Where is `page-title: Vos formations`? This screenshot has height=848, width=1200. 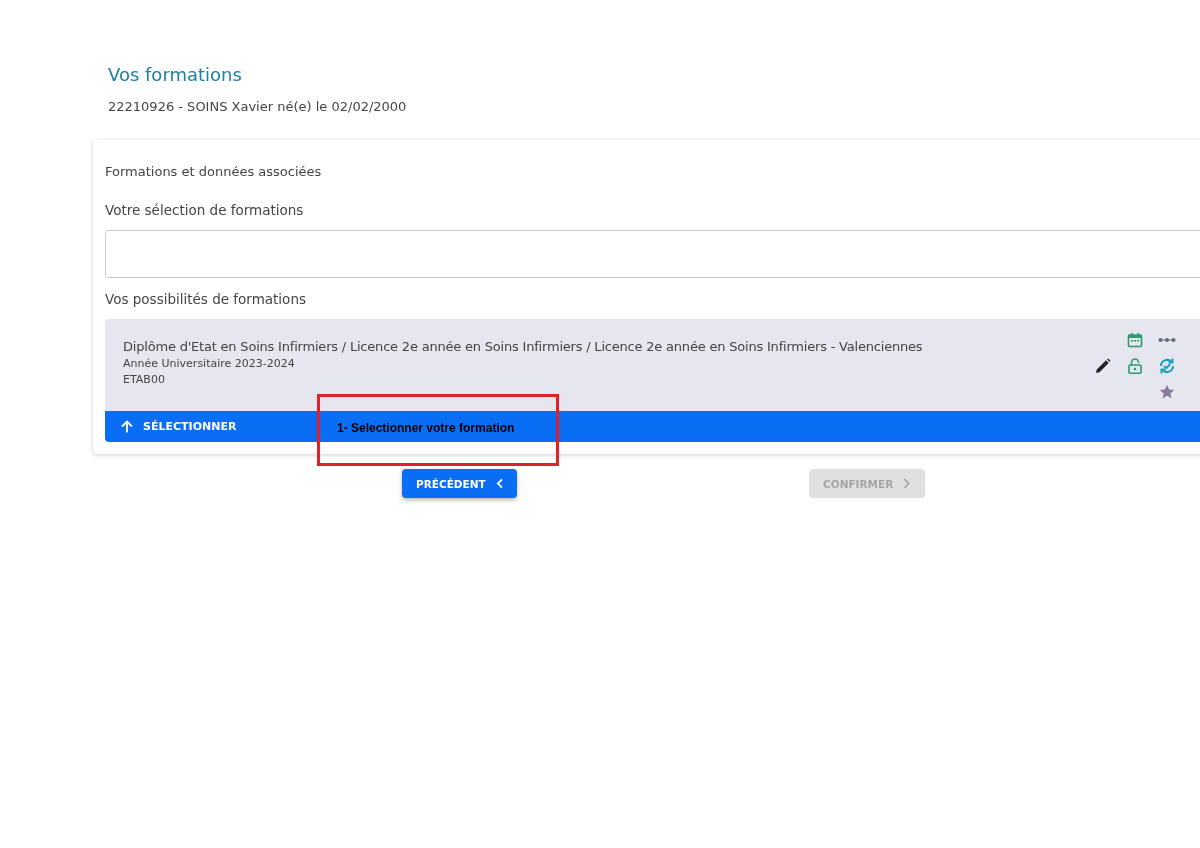 page-title: Vos formations is located at coordinates (175, 74).